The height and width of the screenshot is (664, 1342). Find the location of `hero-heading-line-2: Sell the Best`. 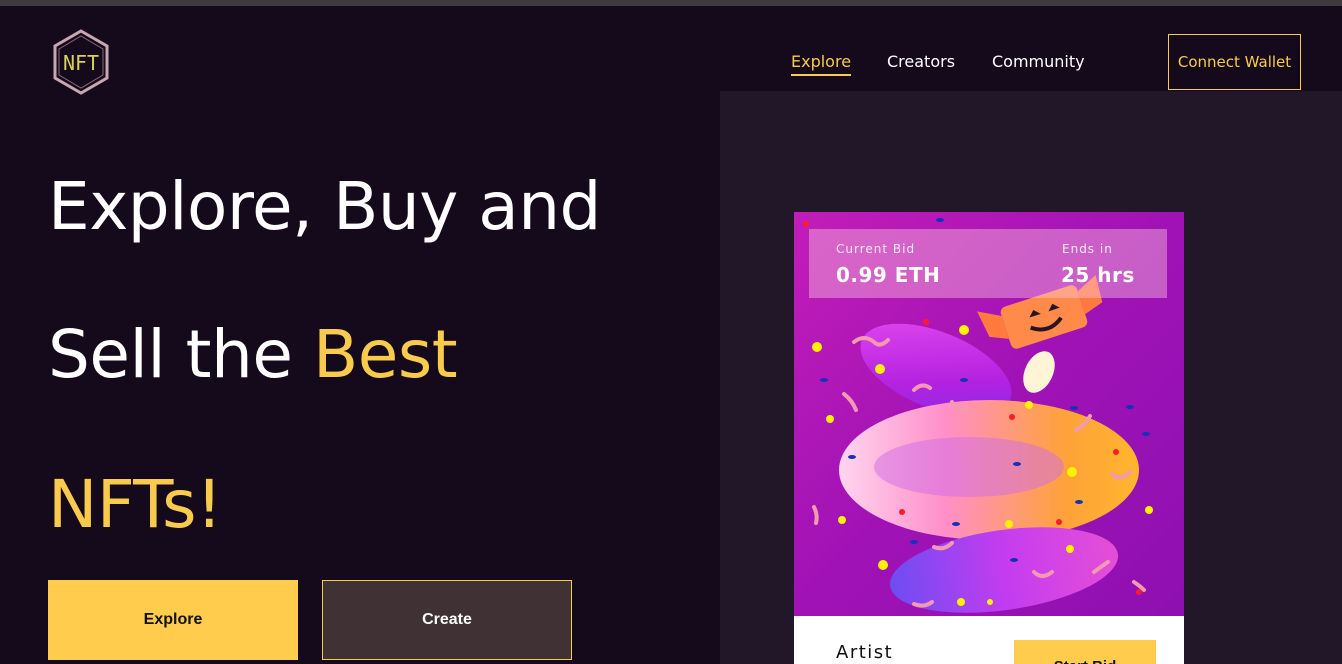

hero-heading-line-2: Sell the Best is located at coordinates (253, 354).